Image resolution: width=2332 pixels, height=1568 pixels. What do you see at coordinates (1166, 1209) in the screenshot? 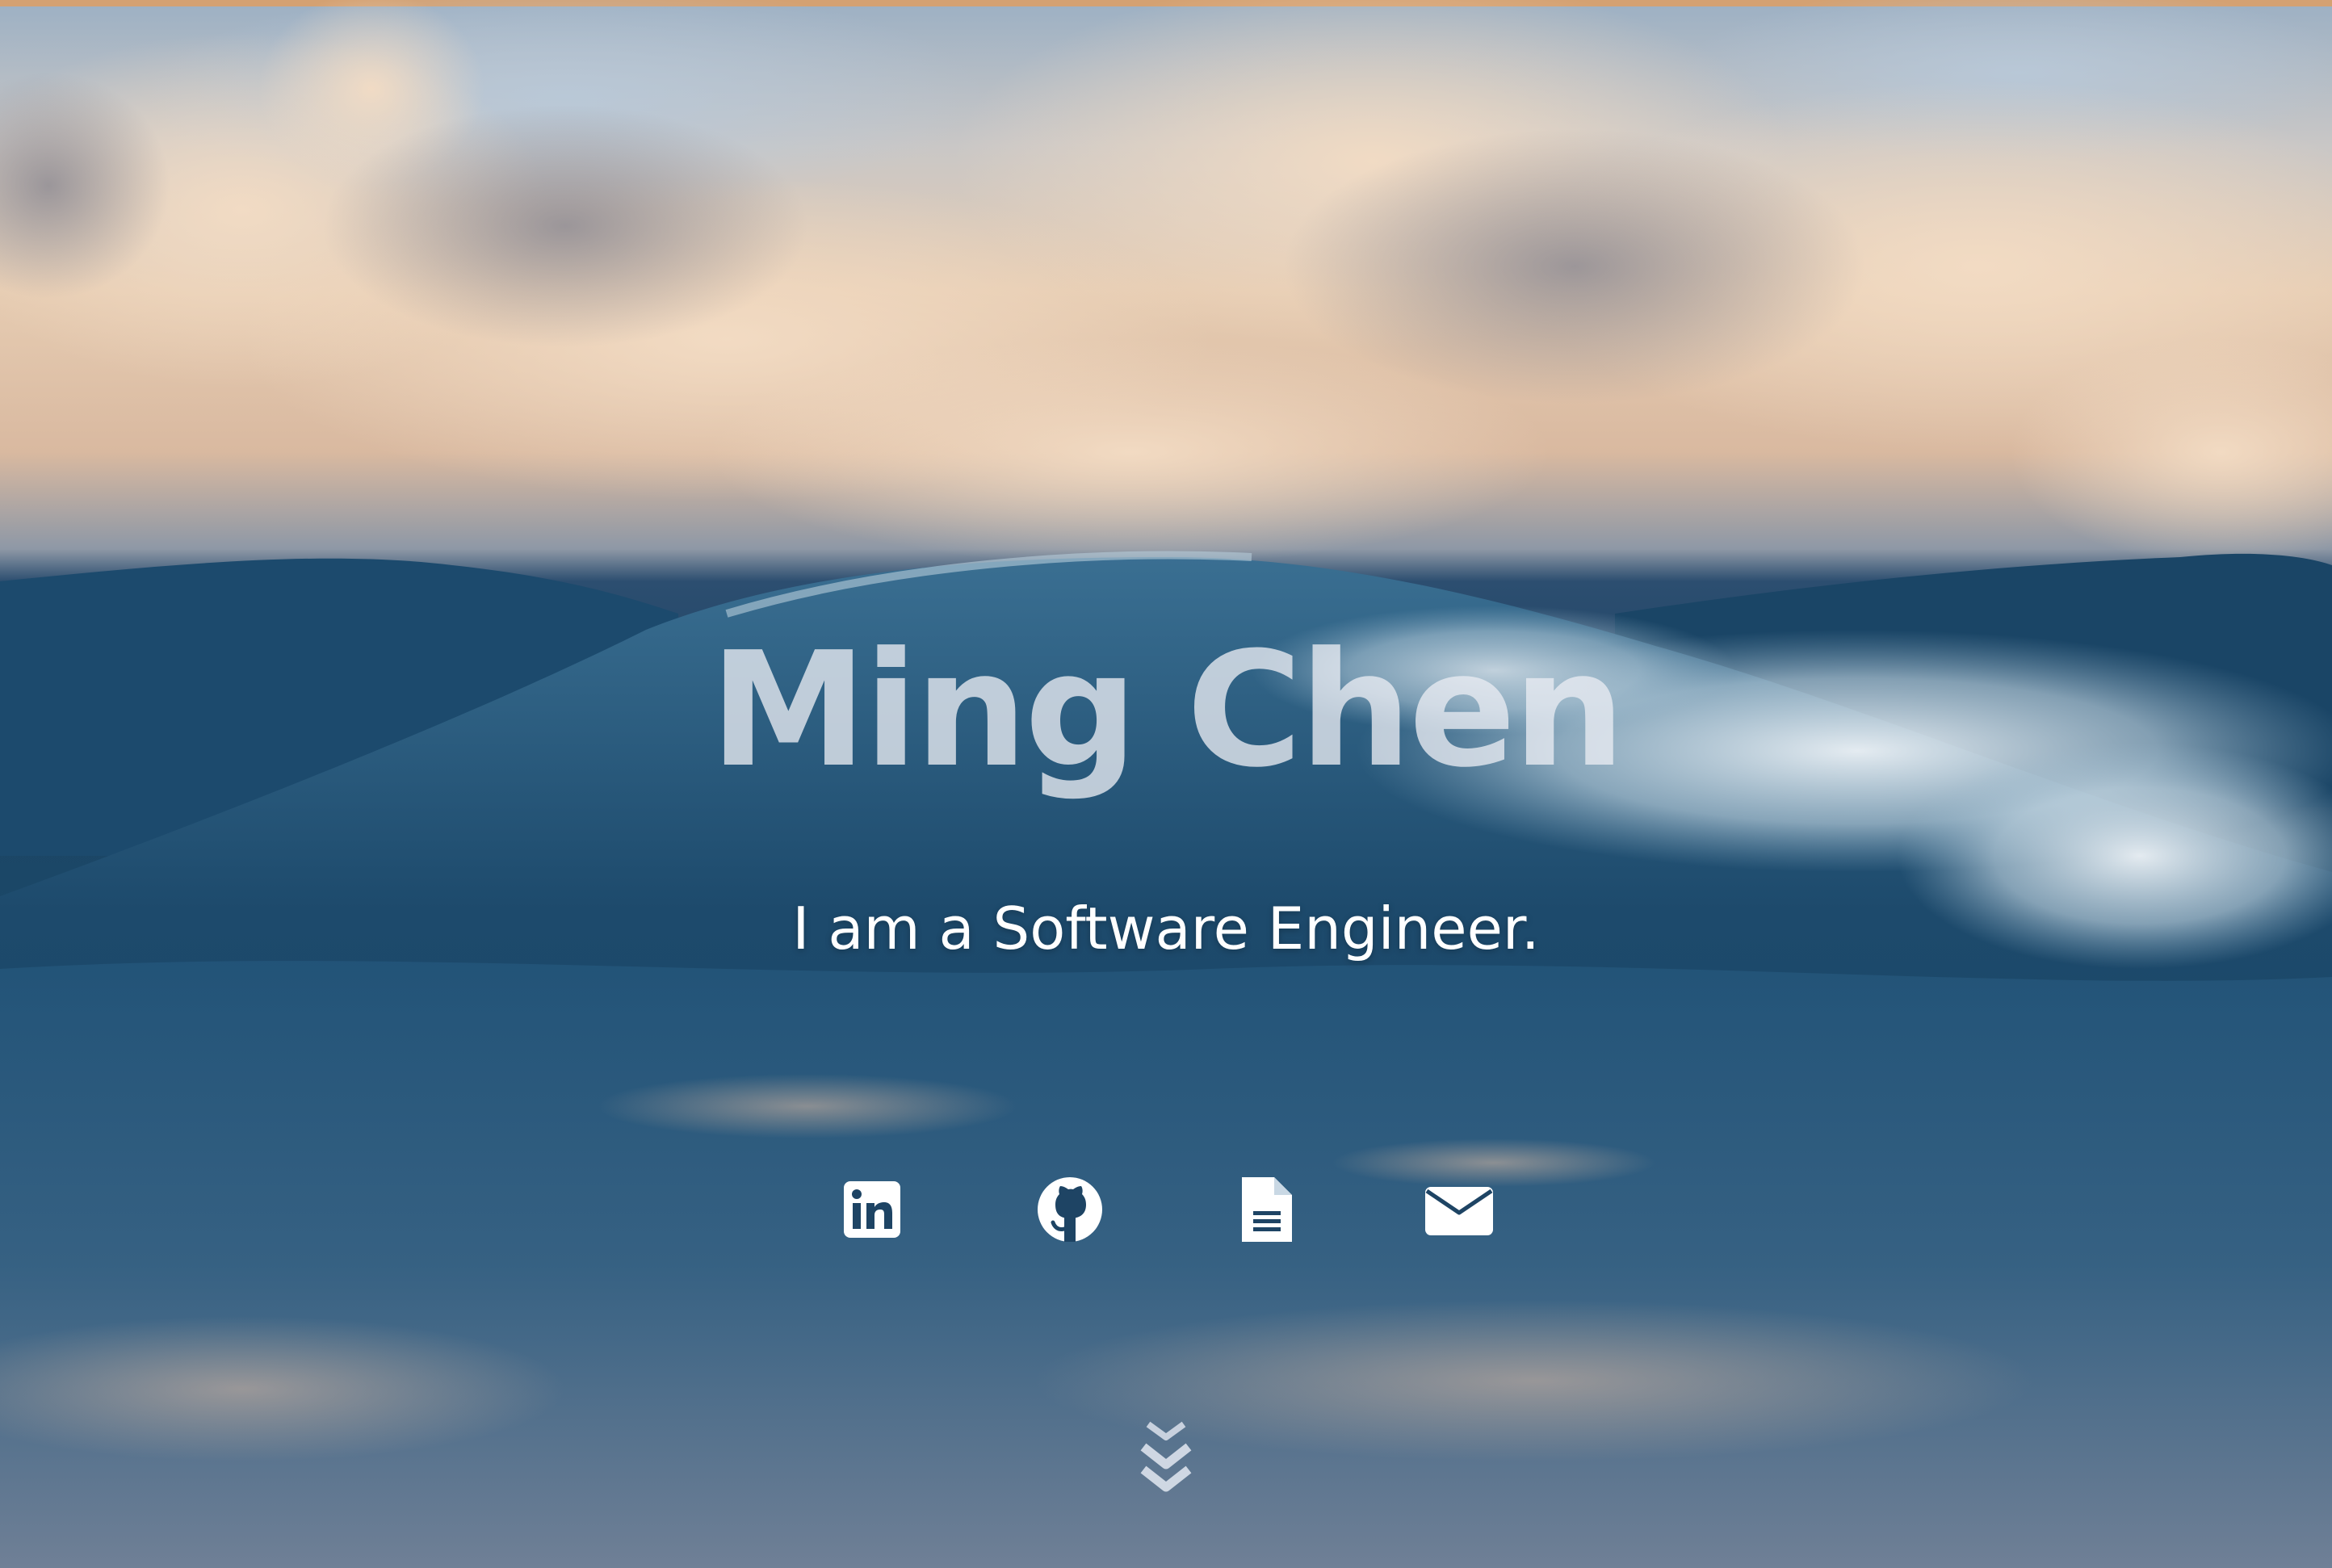
I see `social-links` at bounding box center [1166, 1209].